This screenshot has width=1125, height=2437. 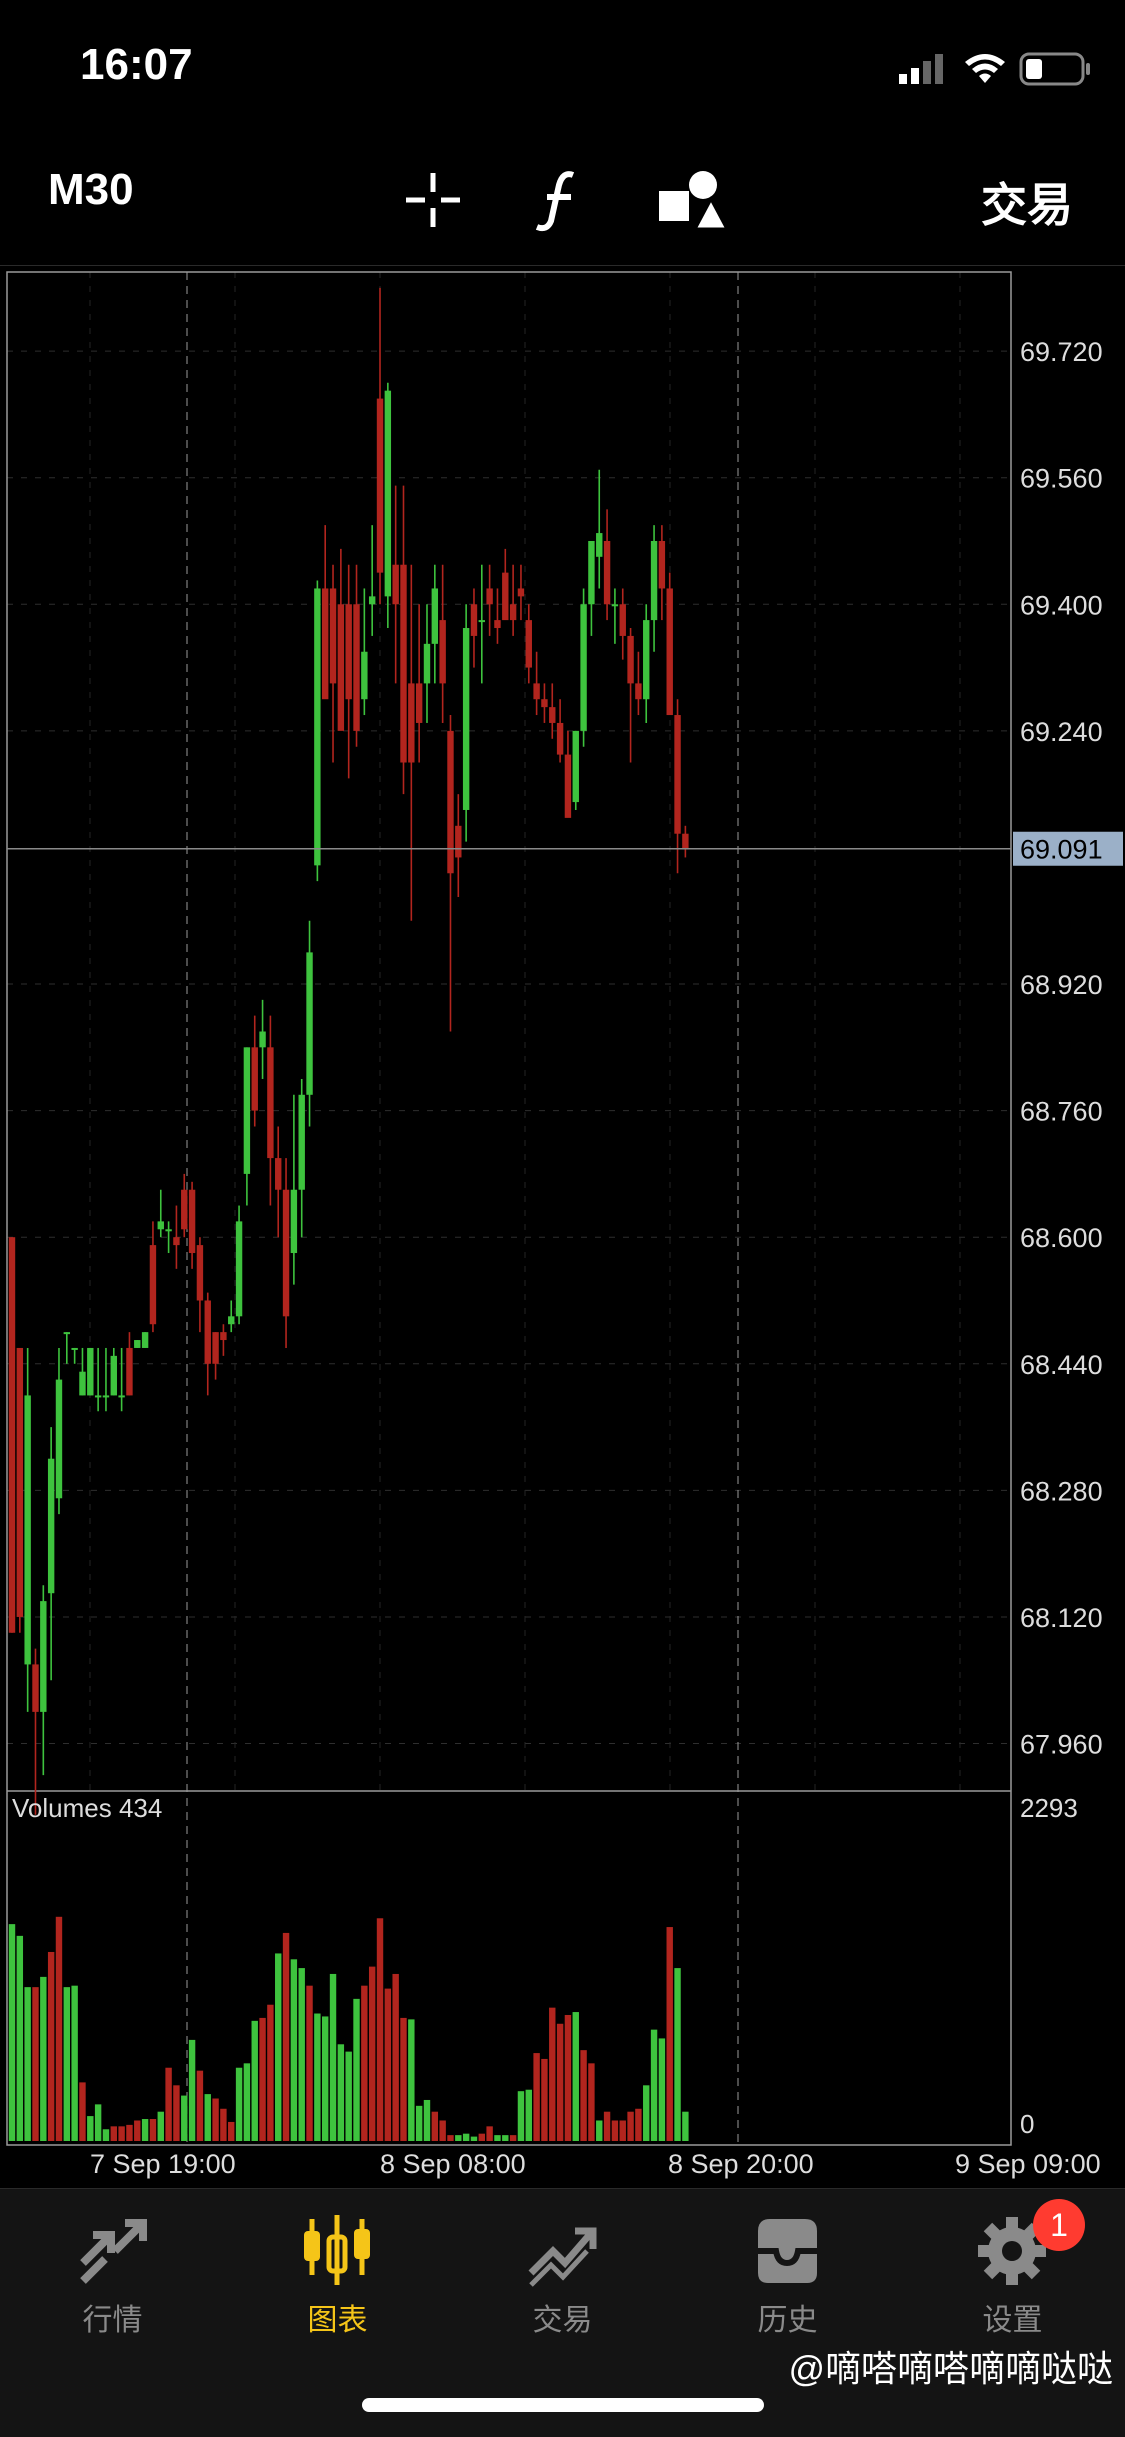 What do you see at coordinates (787, 2320) in the screenshot?
I see `tab-label: 历史` at bounding box center [787, 2320].